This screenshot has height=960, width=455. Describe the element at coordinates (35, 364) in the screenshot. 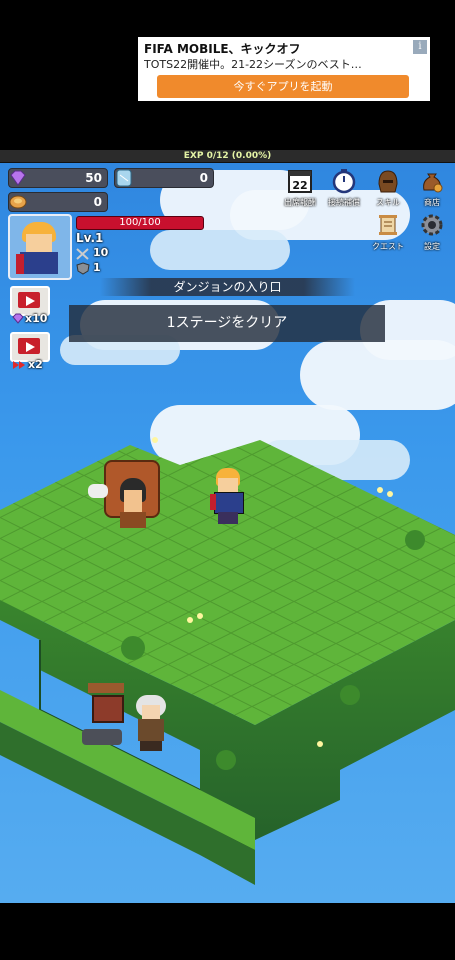

I see `speed-boost-label: x2` at that location.